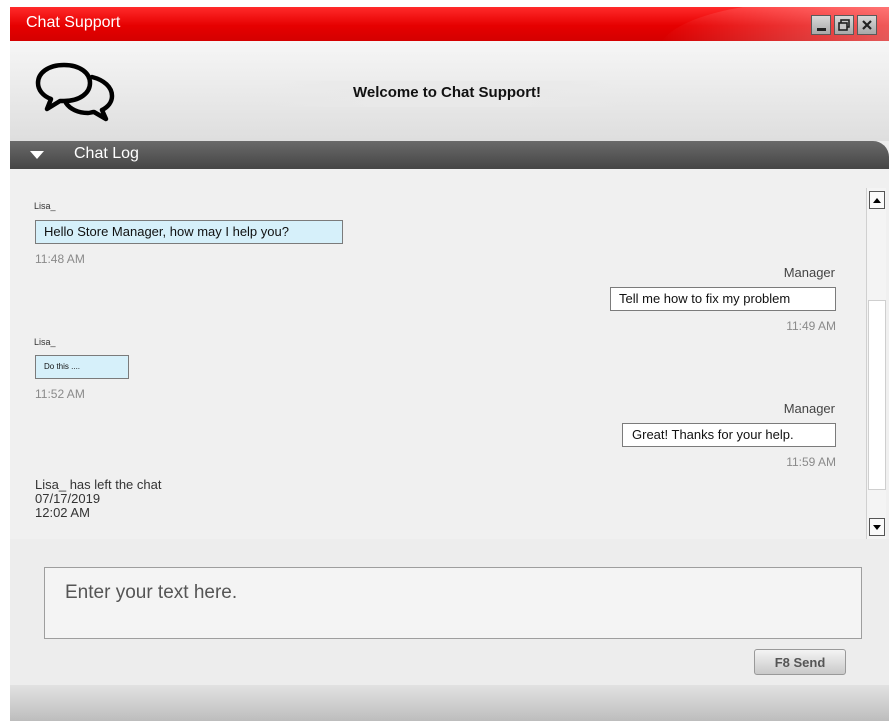 This screenshot has height=721, width=889. I want to click on minimize-button, so click(821, 25).